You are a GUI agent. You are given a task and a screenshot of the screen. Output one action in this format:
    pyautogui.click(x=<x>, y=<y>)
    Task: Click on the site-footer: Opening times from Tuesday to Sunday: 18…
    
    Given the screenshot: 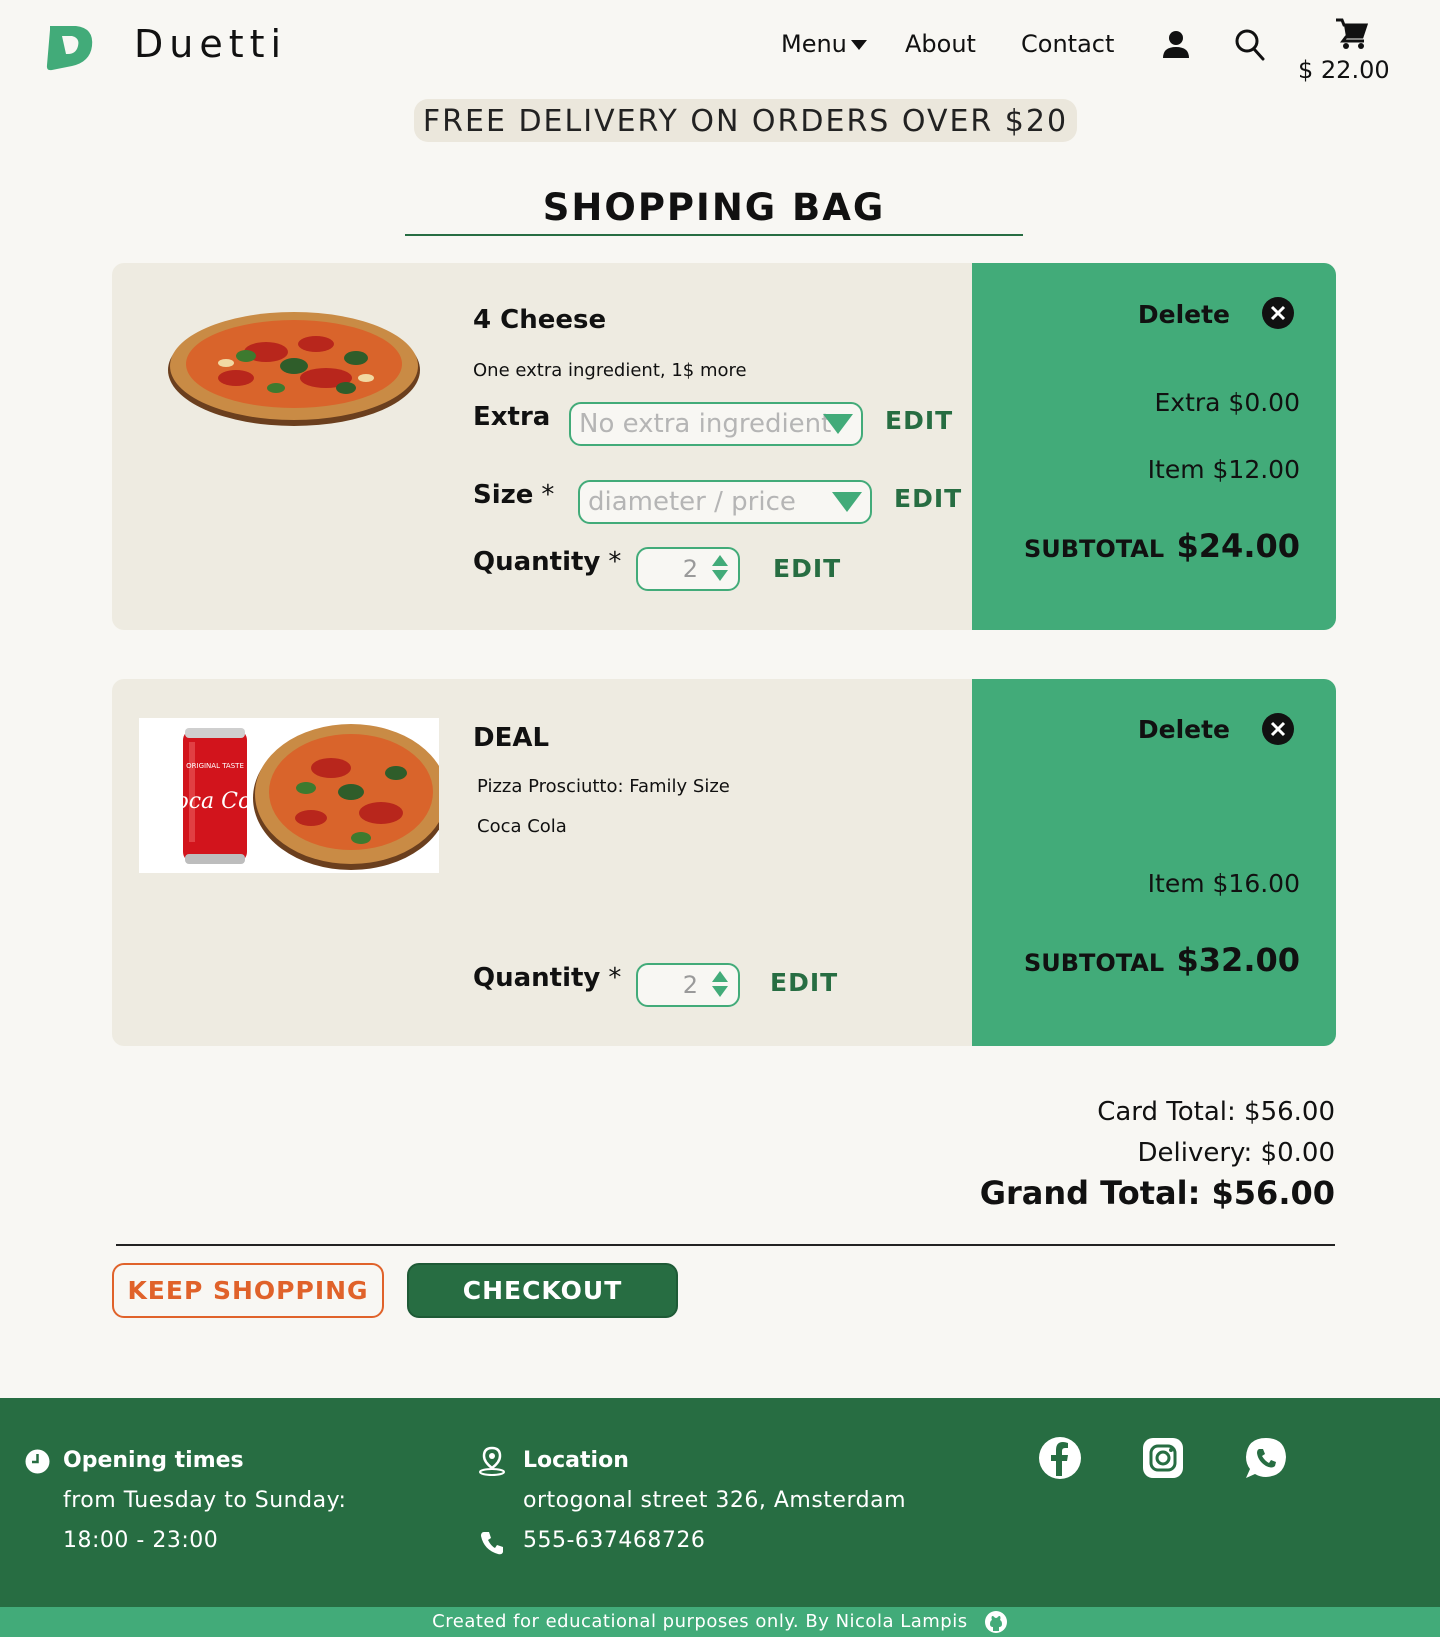 What is the action you would take?
    pyautogui.click(x=720, y=1502)
    